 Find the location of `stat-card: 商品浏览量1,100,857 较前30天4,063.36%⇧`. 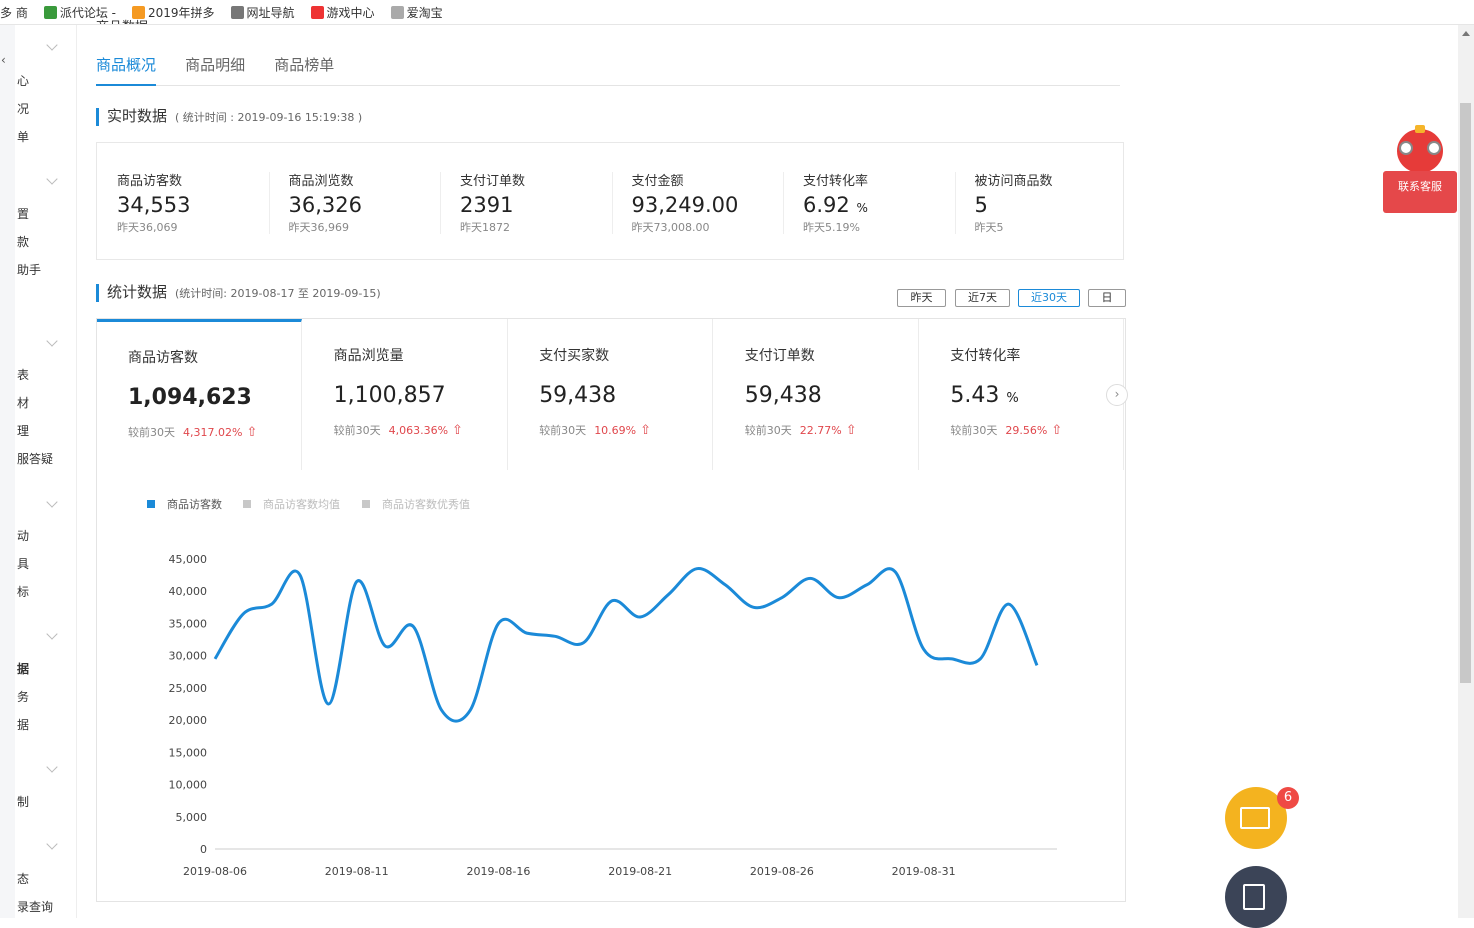

stat-card: 商品浏览量1,100,857 较前30天4,063.36%⇧ is located at coordinates (405, 394).